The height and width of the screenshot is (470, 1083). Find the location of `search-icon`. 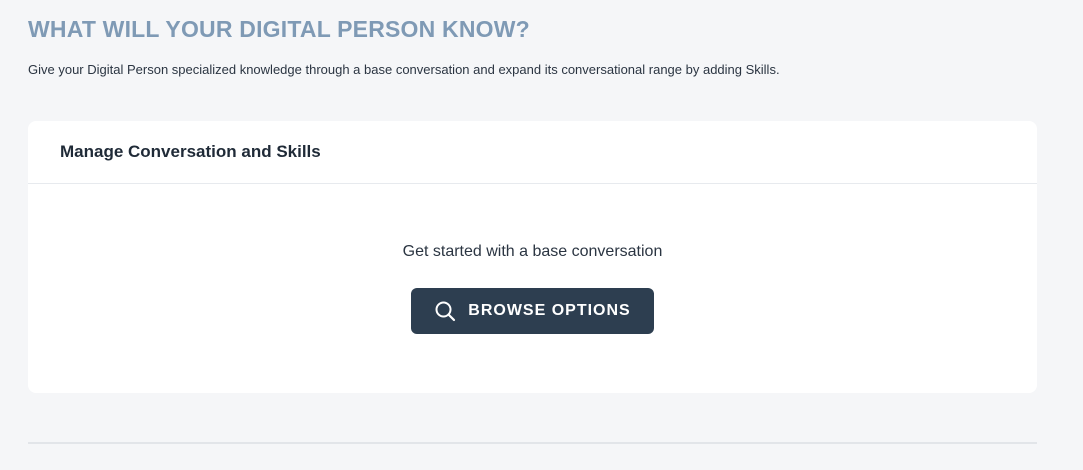

search-icon is located at coordinates (445, 311).